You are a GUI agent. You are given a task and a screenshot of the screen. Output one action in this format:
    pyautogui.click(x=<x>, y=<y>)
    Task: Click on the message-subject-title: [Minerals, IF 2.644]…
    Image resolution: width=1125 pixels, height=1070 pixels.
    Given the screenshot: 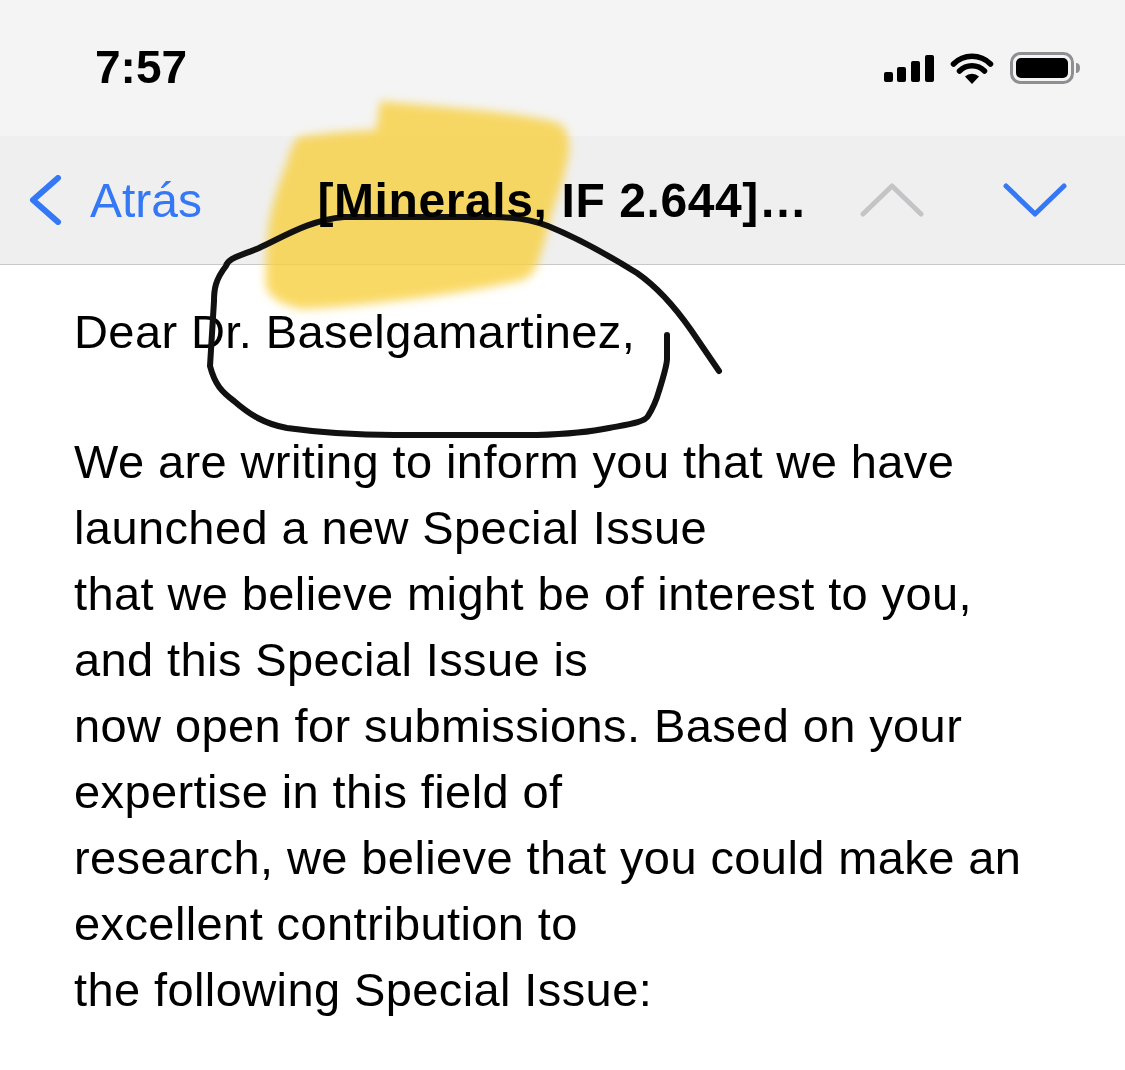 What is the action you would take?
    pyautogui.click(x=562, y=200)
    